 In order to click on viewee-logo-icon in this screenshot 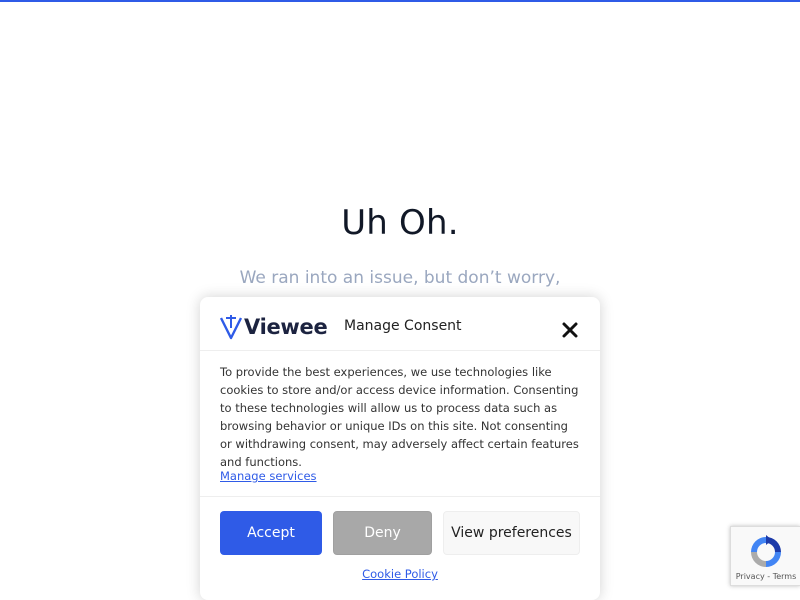, I will do `click(231, 327)`.